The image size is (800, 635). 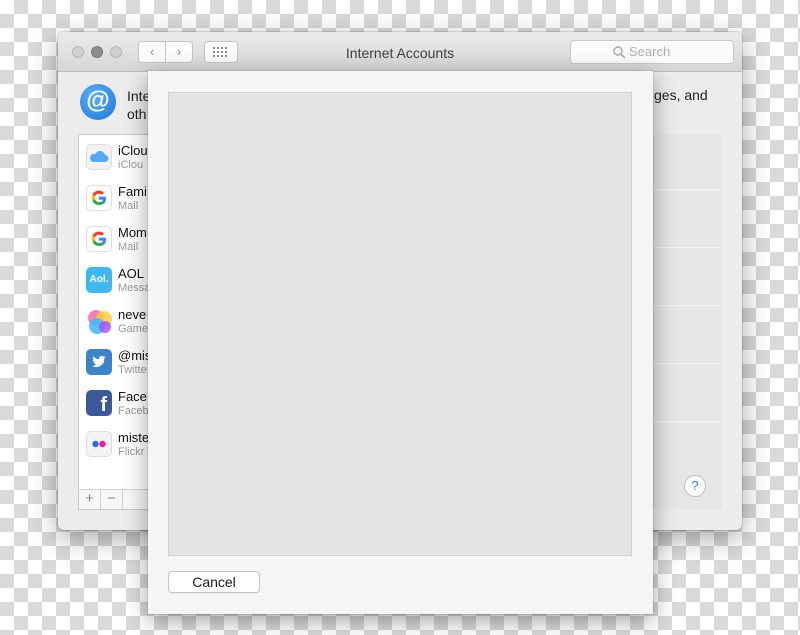 What do you see at coordinates (98, 102) in the screenshot?
I see `internet-accounts-at-icon: @` at bounding box center [98, 102].